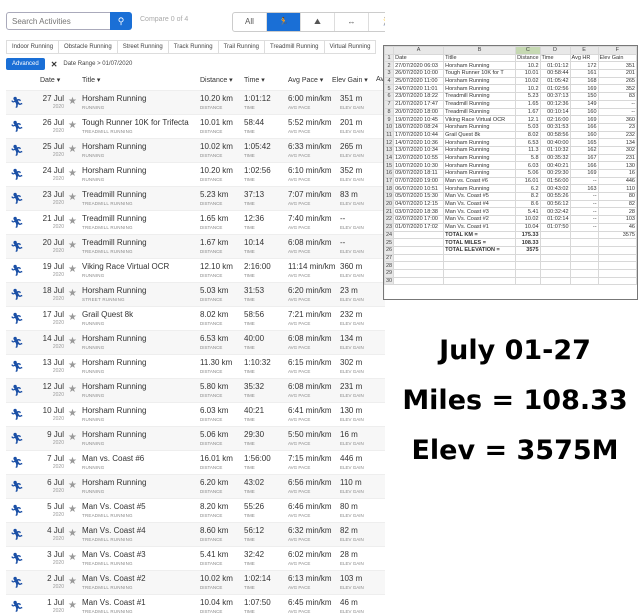 Image resolution: width=640 pixels, height=616 pixels. What do you see at coordinates (419, 158) in the screenshot?
I see `sheet-cell: 12/07/2020 10:55` at bounding box center [419, 158].